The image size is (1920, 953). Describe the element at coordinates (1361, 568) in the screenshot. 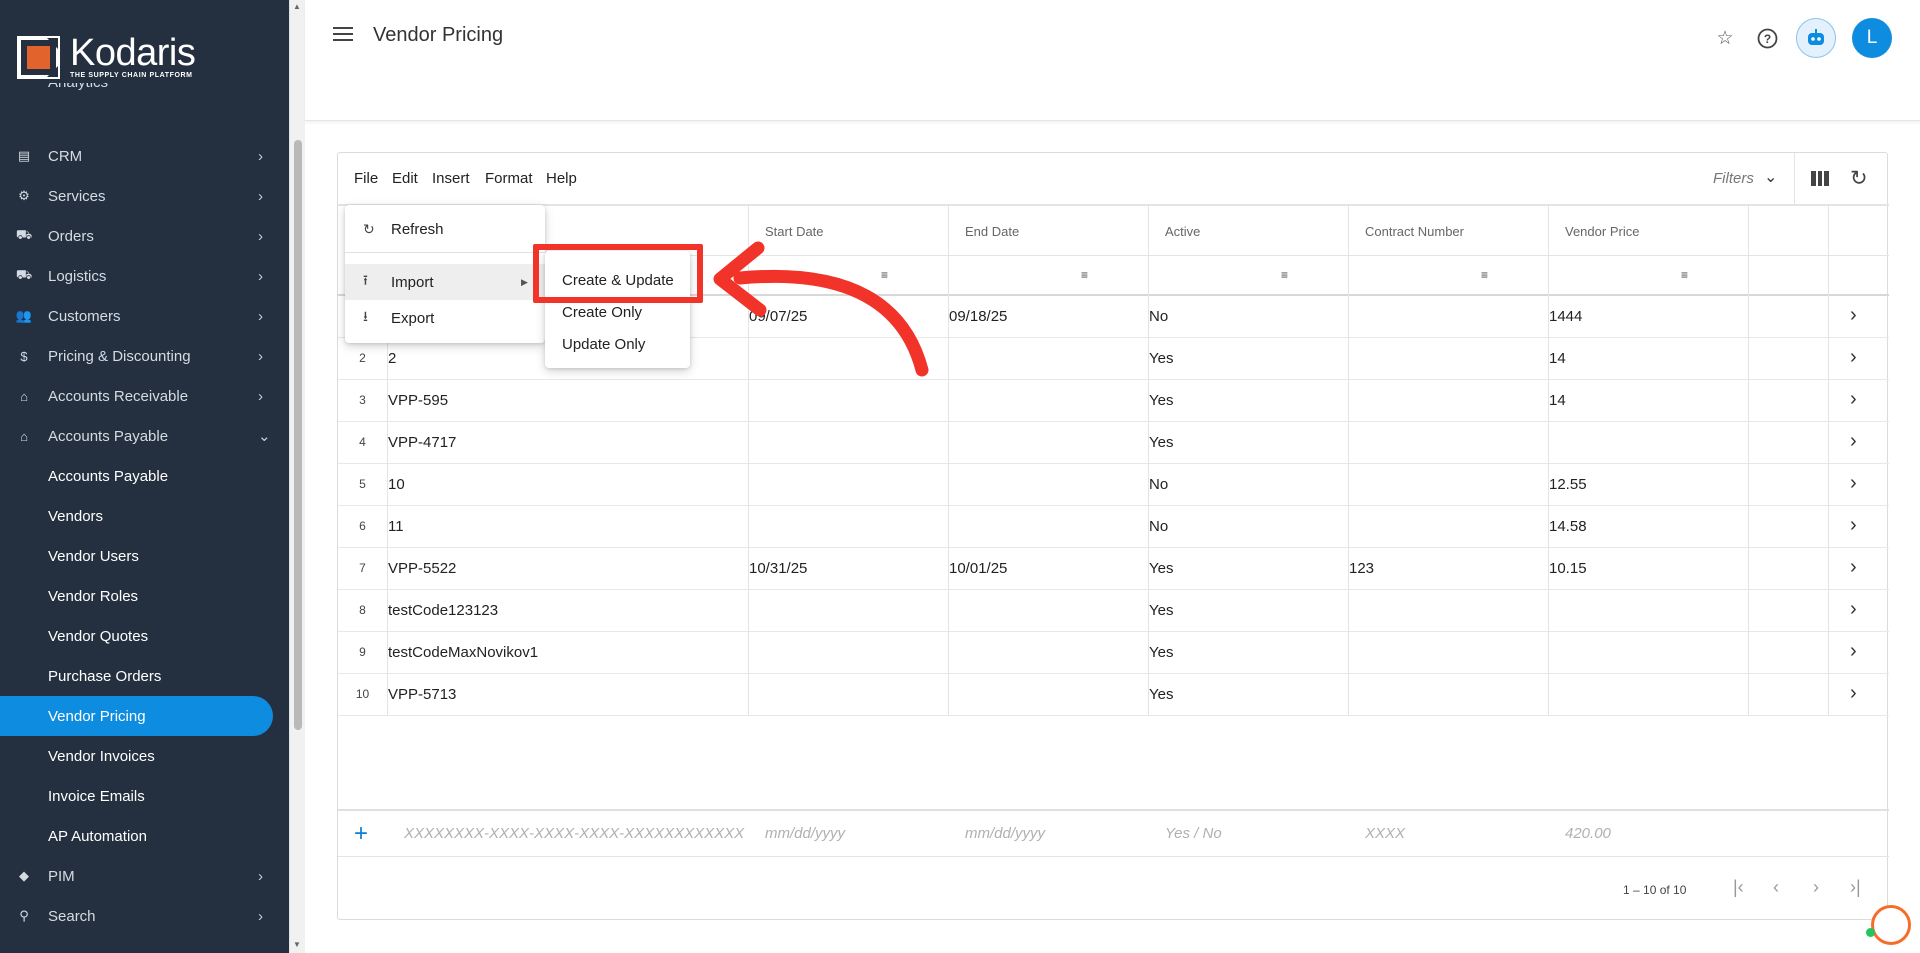

I see `cell-contract: 123` at that location.